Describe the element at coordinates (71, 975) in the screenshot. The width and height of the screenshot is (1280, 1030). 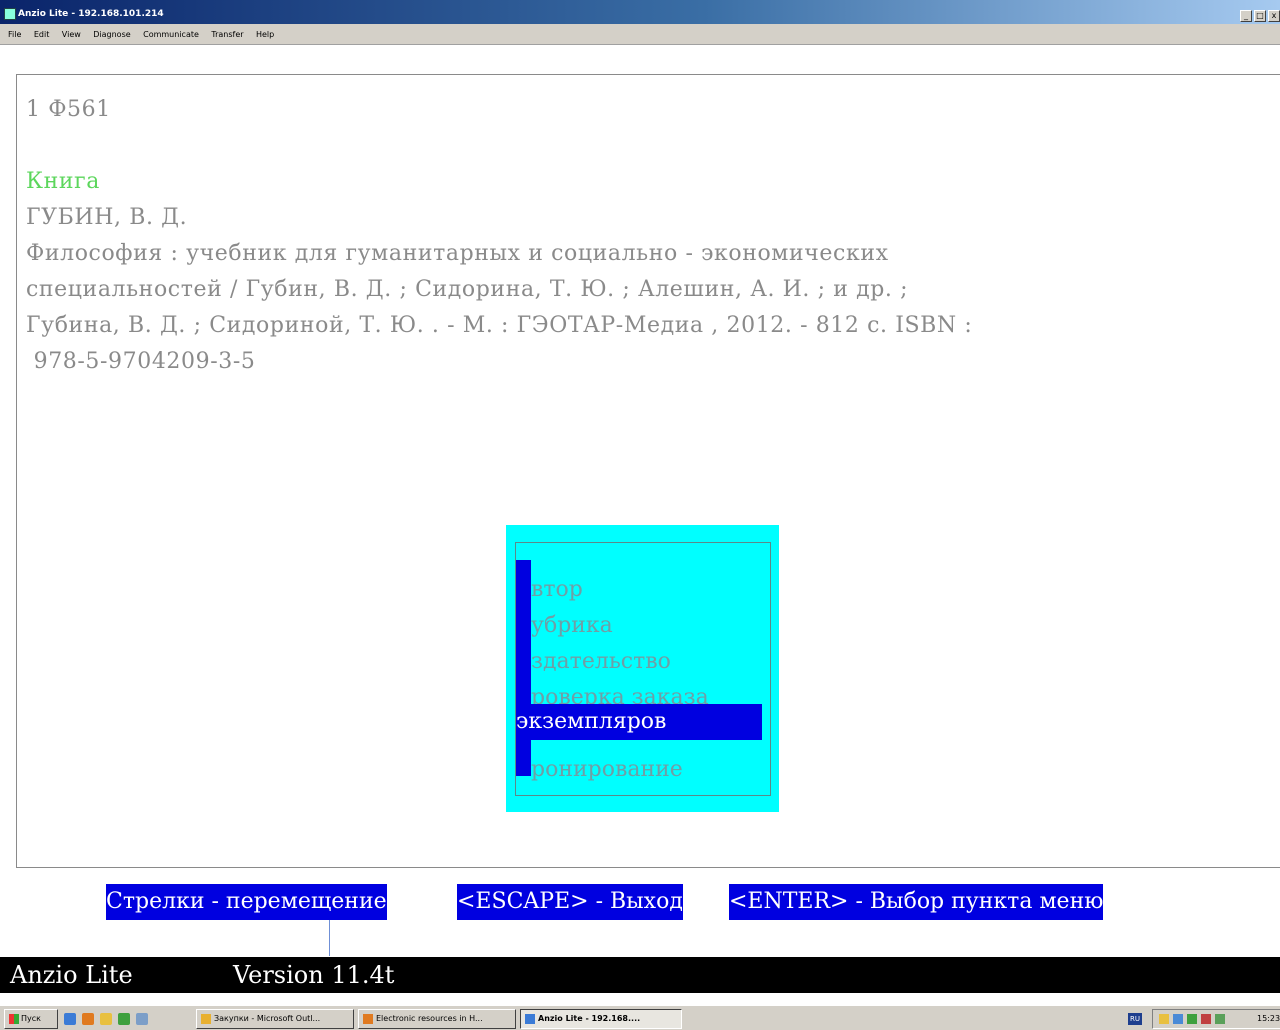
I see `status-app-name: Anzio Lite` at that location.